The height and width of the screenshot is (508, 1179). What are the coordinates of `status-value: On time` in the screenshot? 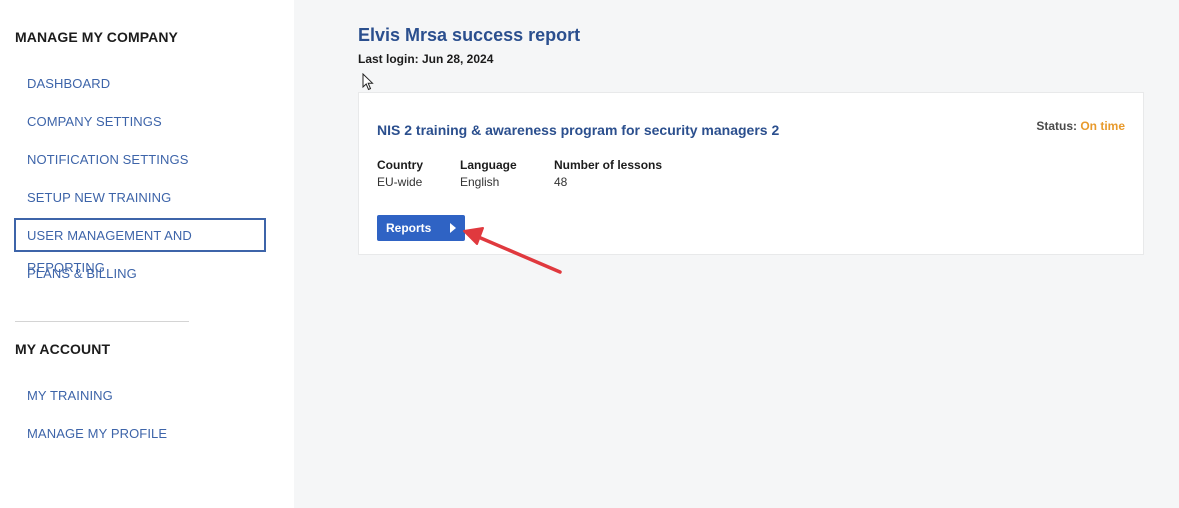 It's located at (1102, 126).